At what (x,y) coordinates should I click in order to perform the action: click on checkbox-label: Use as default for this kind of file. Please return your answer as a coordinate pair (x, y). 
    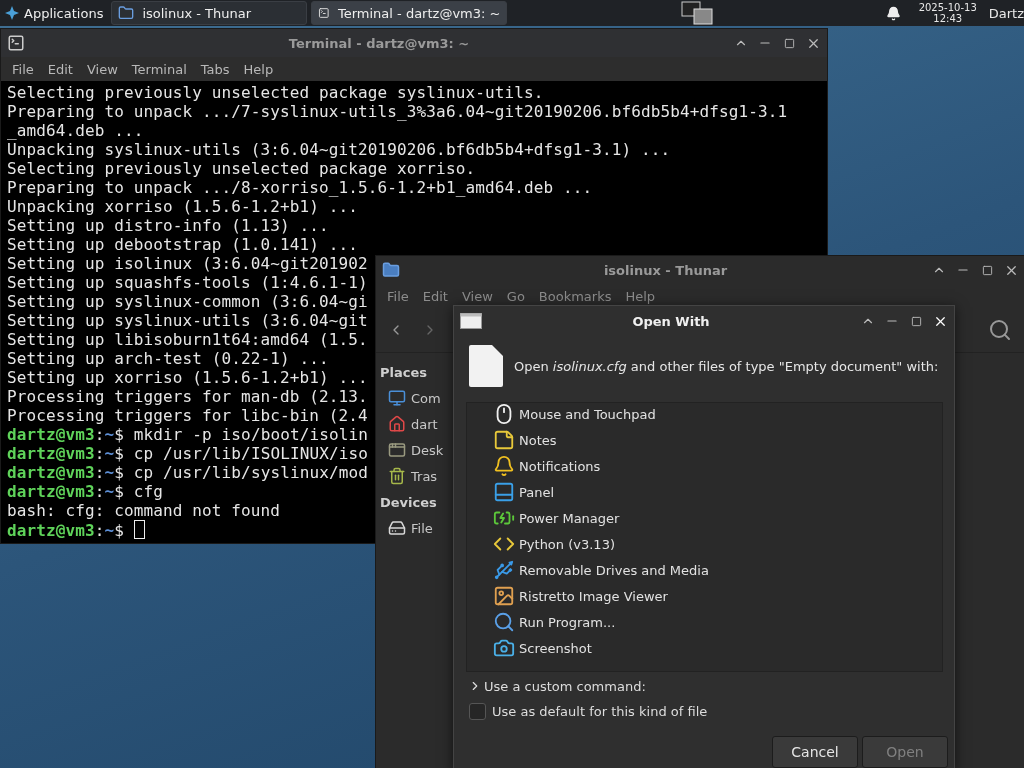
    Looking at the image, I should click on (600, 711).